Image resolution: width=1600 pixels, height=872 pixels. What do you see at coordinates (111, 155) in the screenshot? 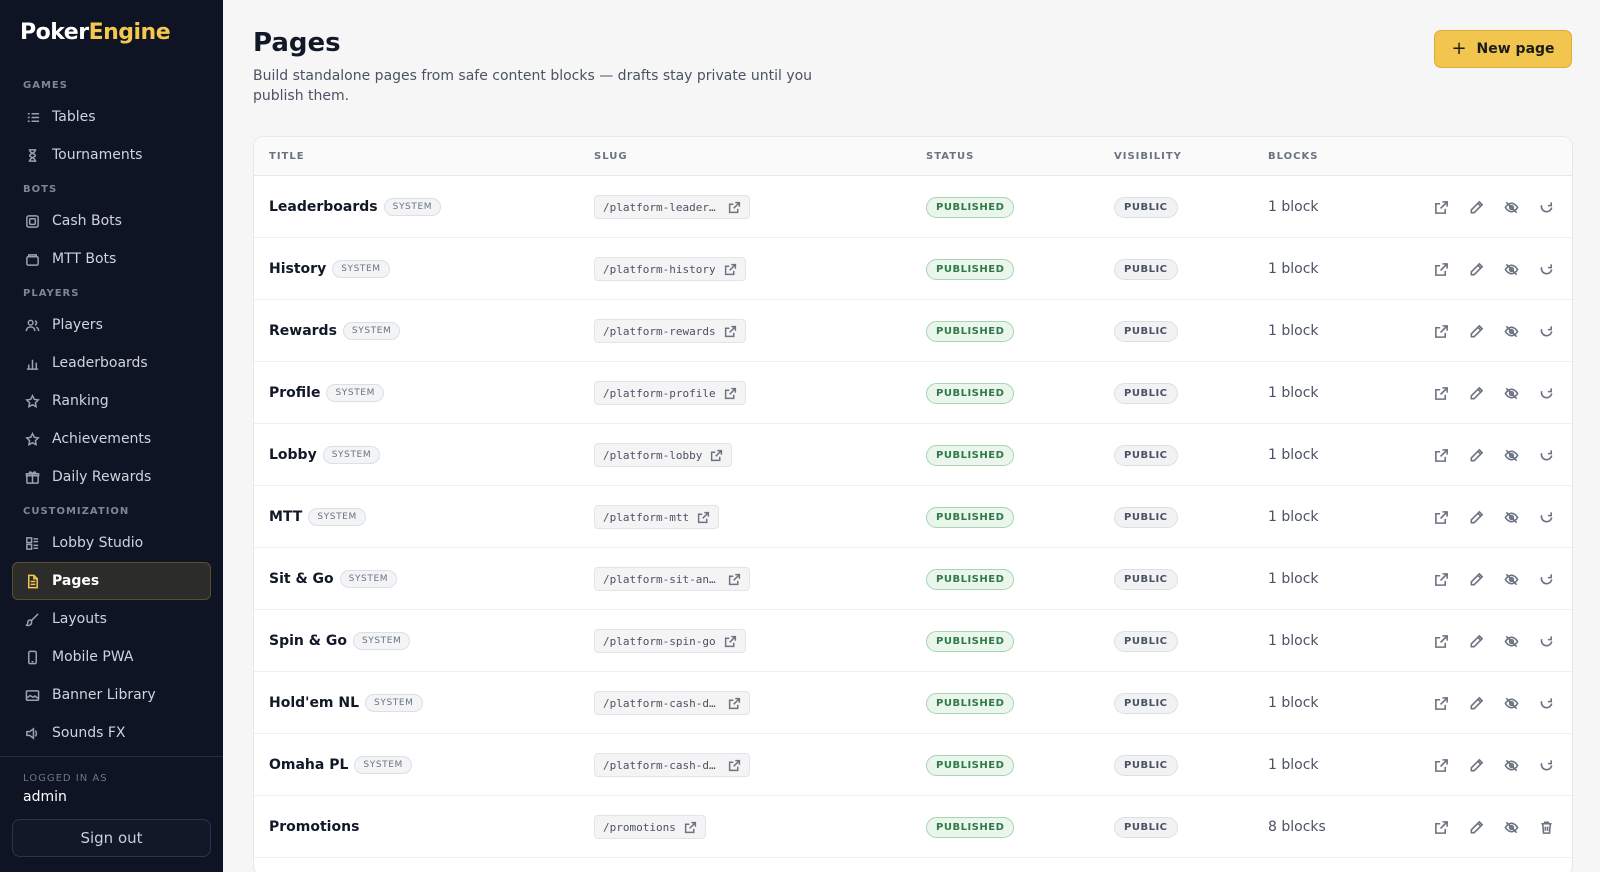
I see `sidebar-item-tournaments: Tournaments` at bounding box center [111, 155].